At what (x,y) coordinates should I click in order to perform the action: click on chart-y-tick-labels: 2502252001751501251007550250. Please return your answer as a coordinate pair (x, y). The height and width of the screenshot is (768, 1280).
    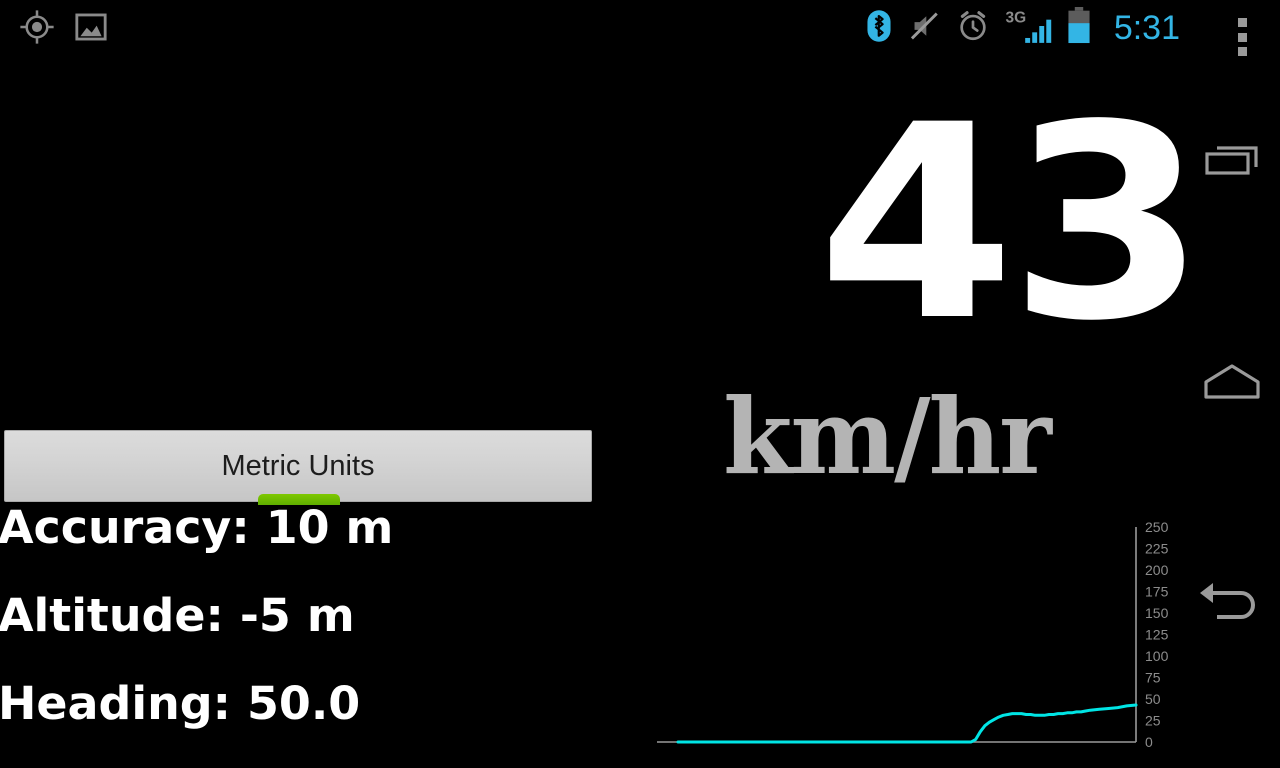
    Looking at the image, I should click on (1157, 634).